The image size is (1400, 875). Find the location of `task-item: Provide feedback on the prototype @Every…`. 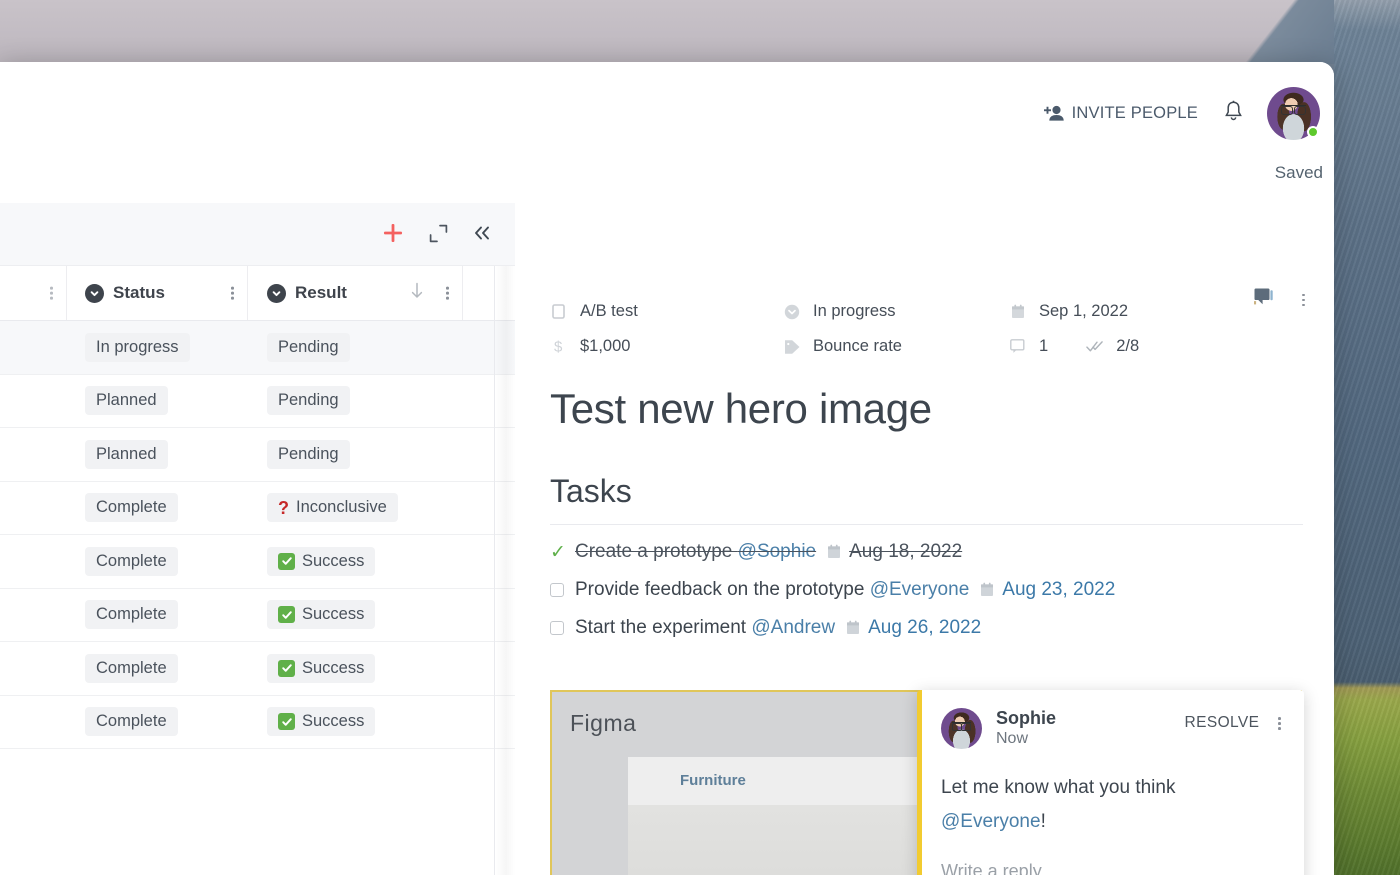

task-item: Provide feedback on the prototype @Every… is located at coordinates (925, 590).